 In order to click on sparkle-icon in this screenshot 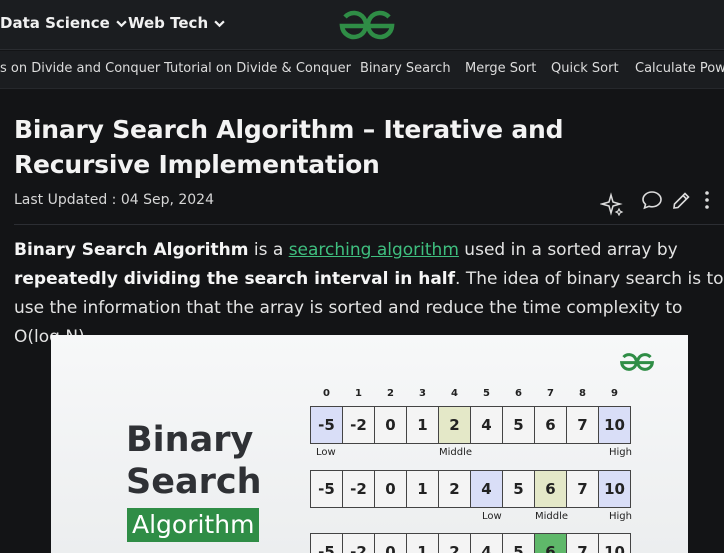, I will do `click(612, 204)`.